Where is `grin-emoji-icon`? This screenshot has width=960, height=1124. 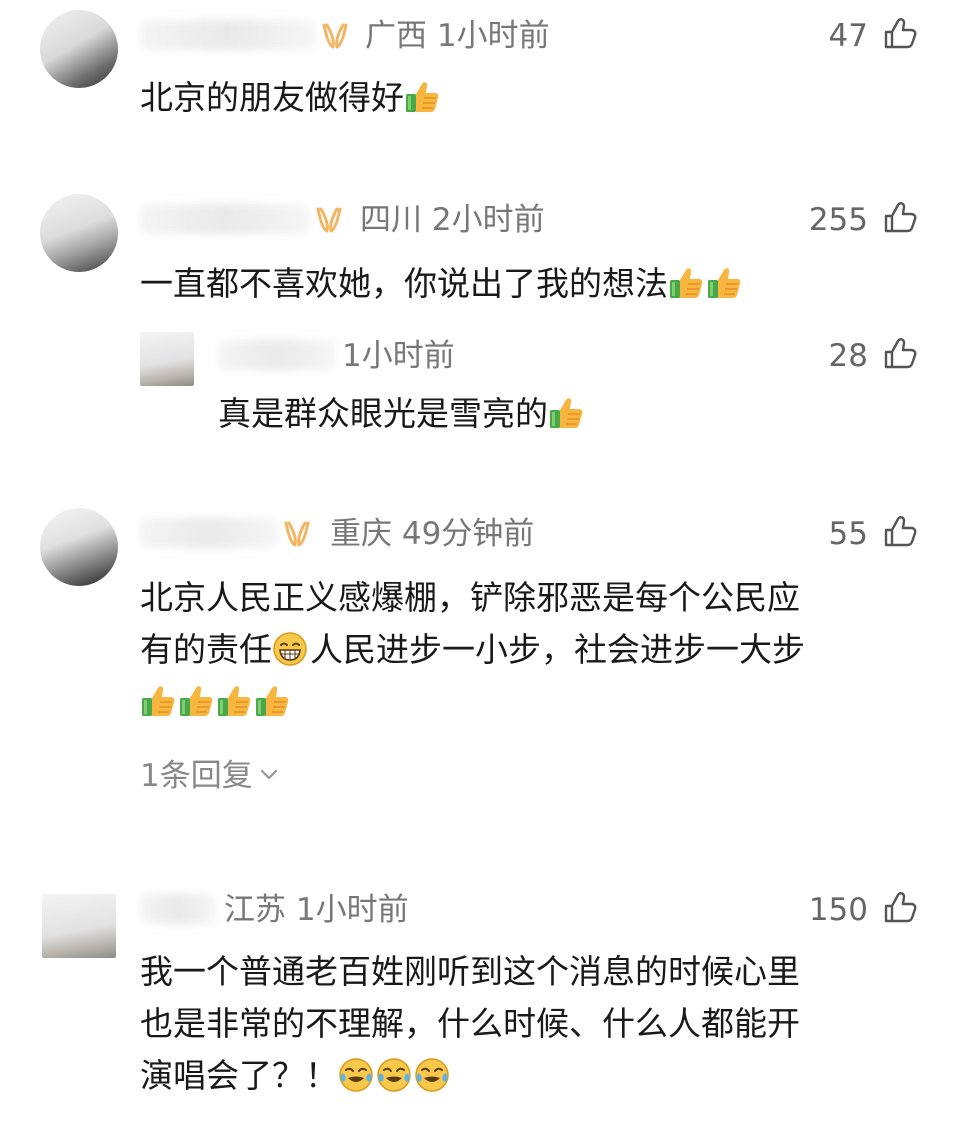 grin-emoji-icon is located at coordinates (290, 649).